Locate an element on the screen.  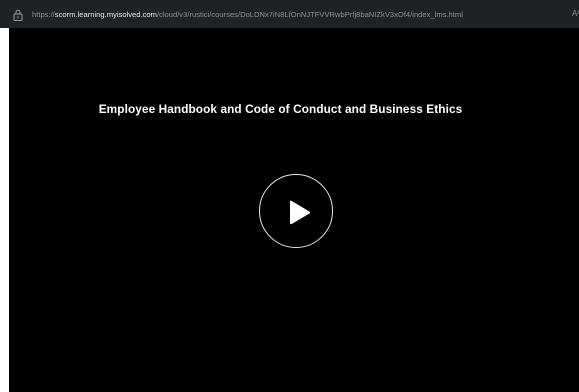
url-domain: scorm.learning.myisolved.com is located at coordinates (105, 14).